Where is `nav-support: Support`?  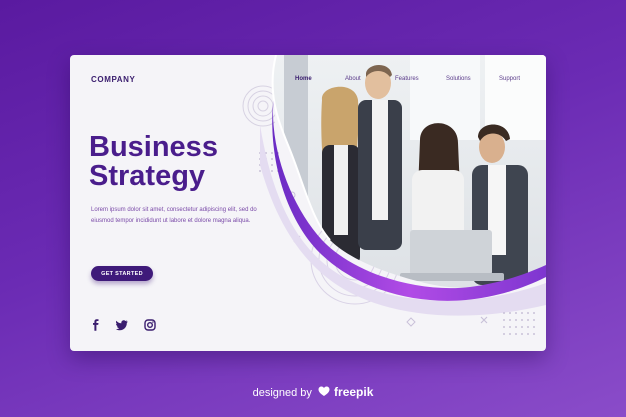
nav-support: Support is located at coordinates (509, 79).